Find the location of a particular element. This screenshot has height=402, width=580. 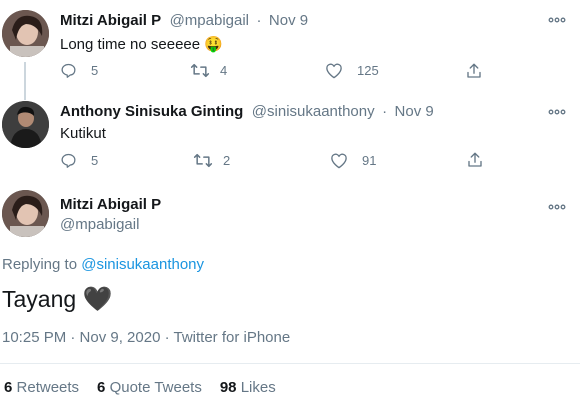

author-handle: @sinisukaanthony is located at coordinates (313, 111).